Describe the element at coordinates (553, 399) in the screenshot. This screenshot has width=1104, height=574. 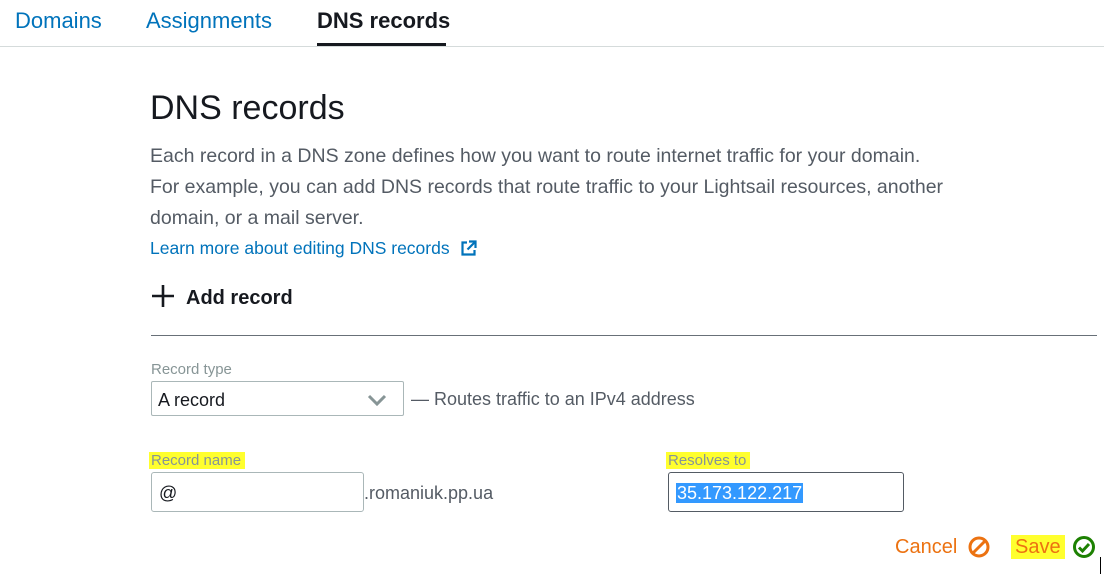
I see `record-type-hint: — Routes traffic to an IPv4 address` at that location.